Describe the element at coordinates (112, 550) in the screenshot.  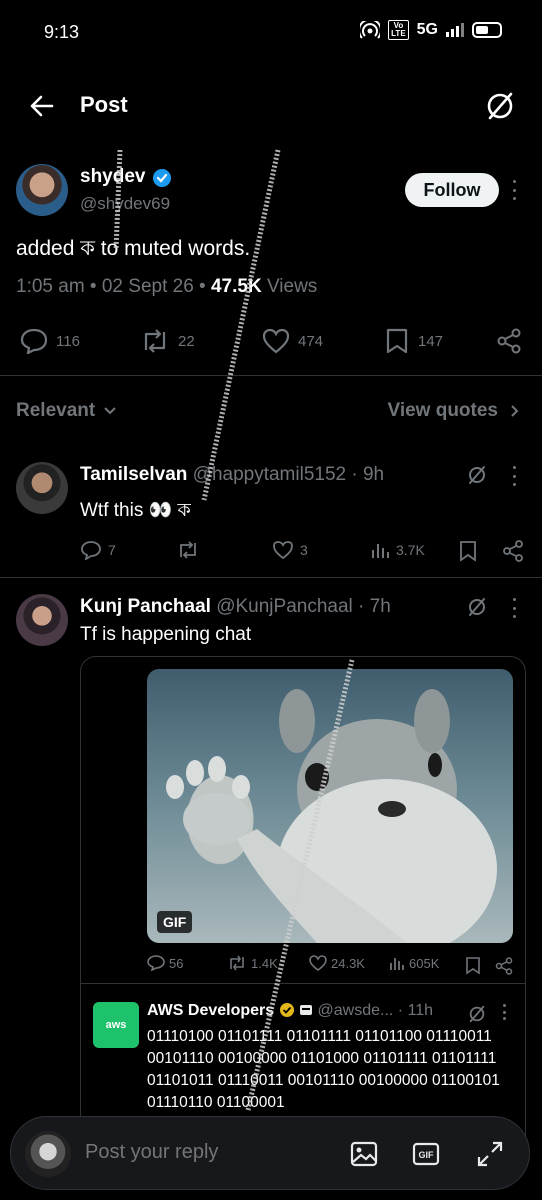
I see `reply-count: 7` at that location.